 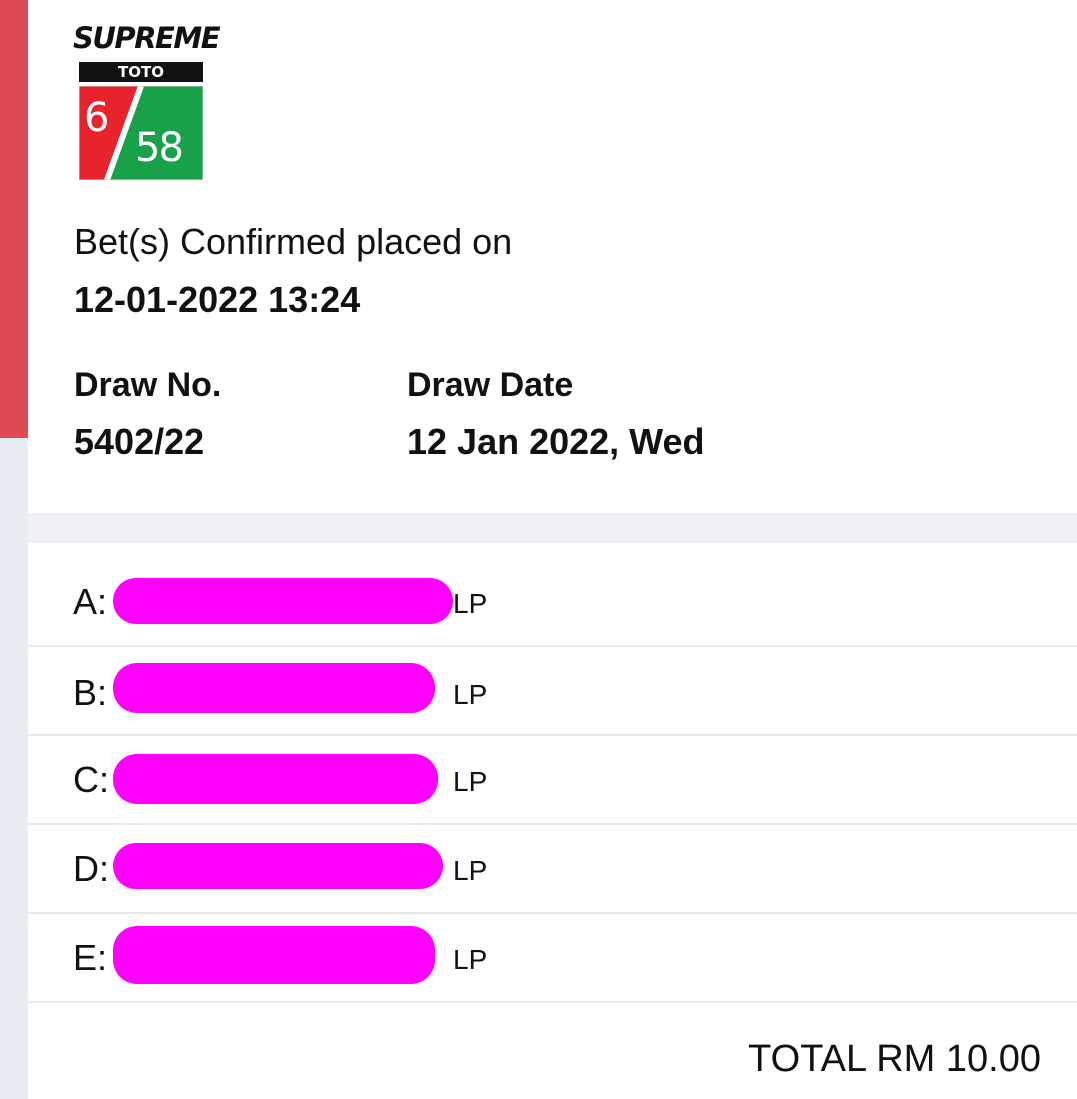 What do you see at coordinates (894, 1059) in the screenshot?
I see `total-amount: TOTAL RM 10.00` at bounding box center [894, 1059].